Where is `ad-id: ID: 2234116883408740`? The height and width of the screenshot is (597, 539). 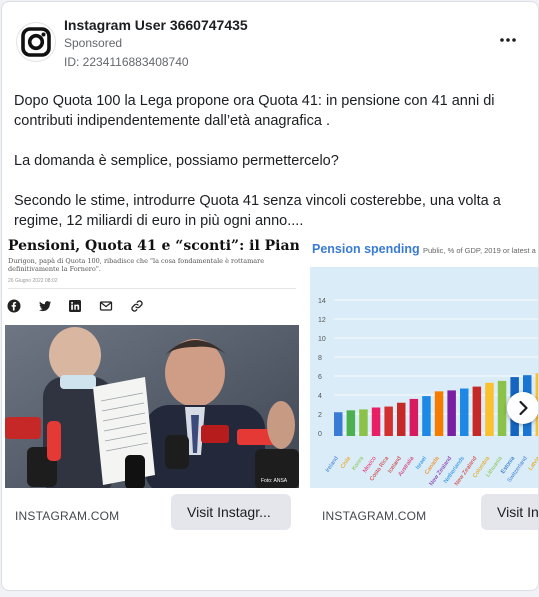
ad-id: ID: 2234116883408740 is located at coordinates (126, 62).